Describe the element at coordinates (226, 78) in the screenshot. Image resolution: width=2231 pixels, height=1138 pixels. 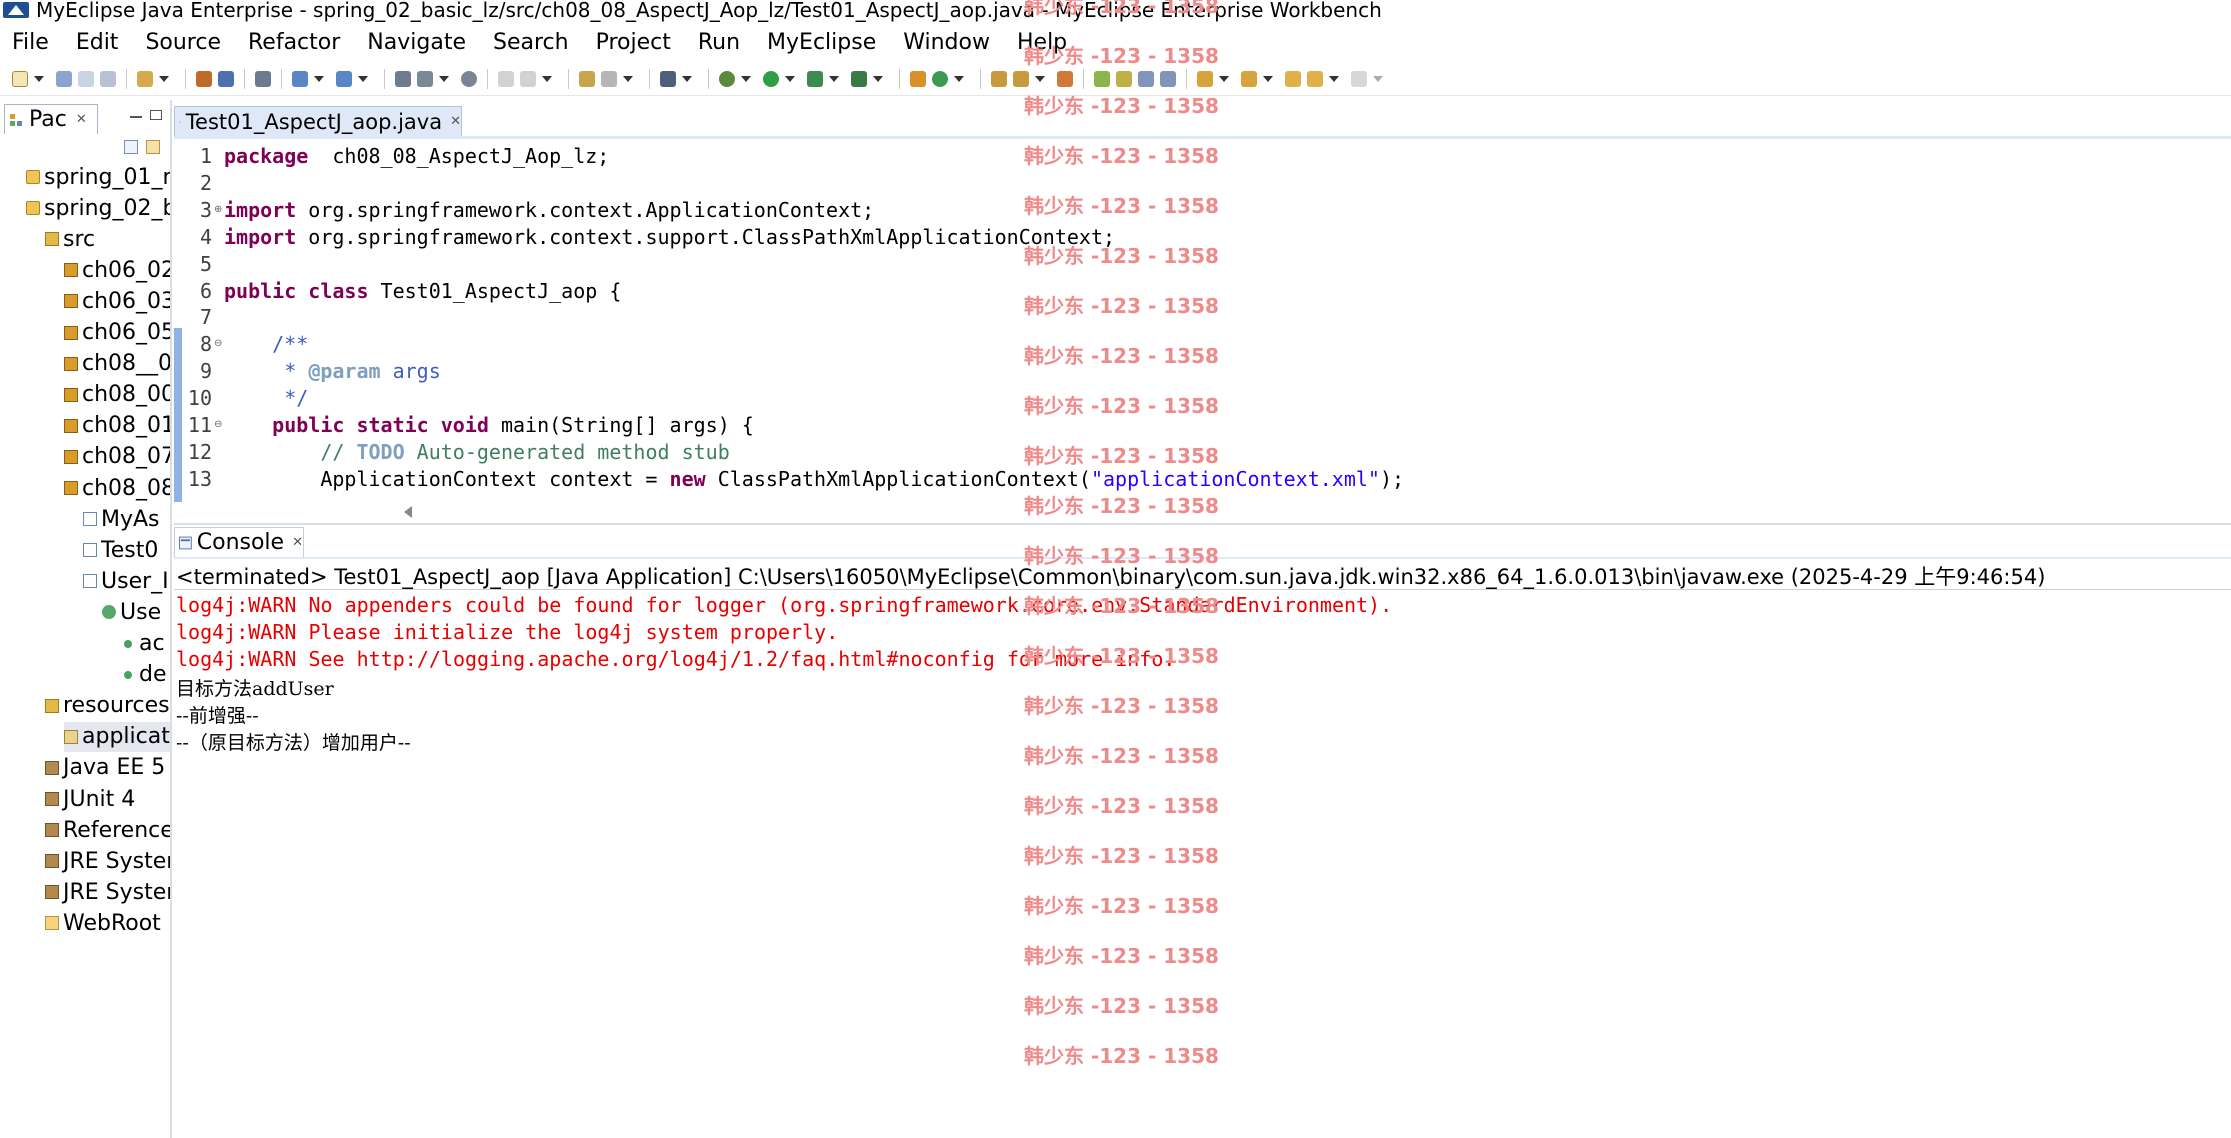
I see `deploy-icon` at that location.